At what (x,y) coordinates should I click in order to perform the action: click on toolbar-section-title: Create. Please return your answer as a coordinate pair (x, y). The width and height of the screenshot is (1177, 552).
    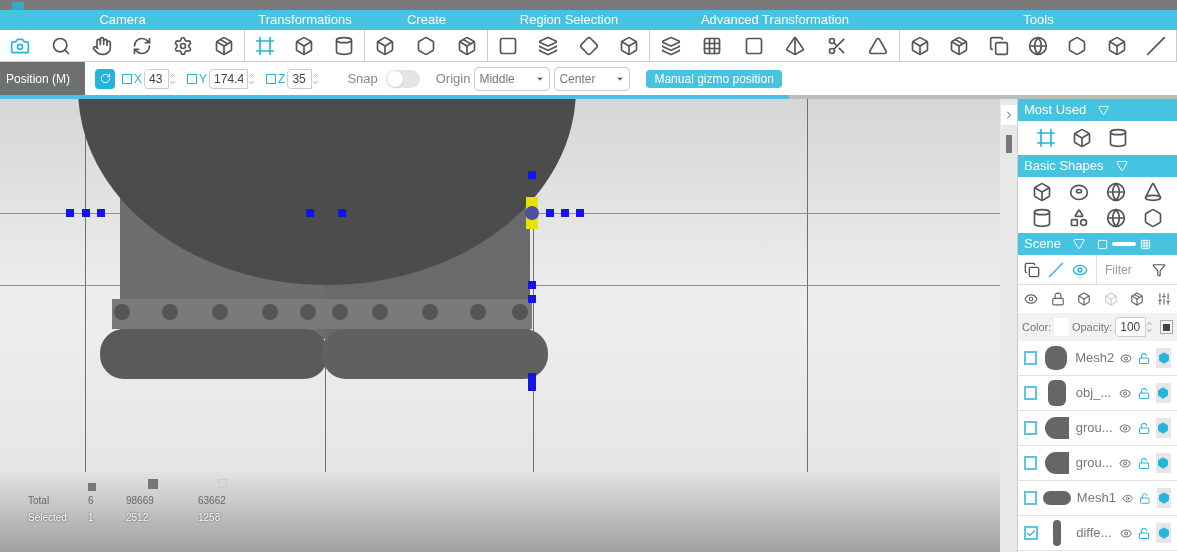
    Looking at the image, I should click on (426, 20).